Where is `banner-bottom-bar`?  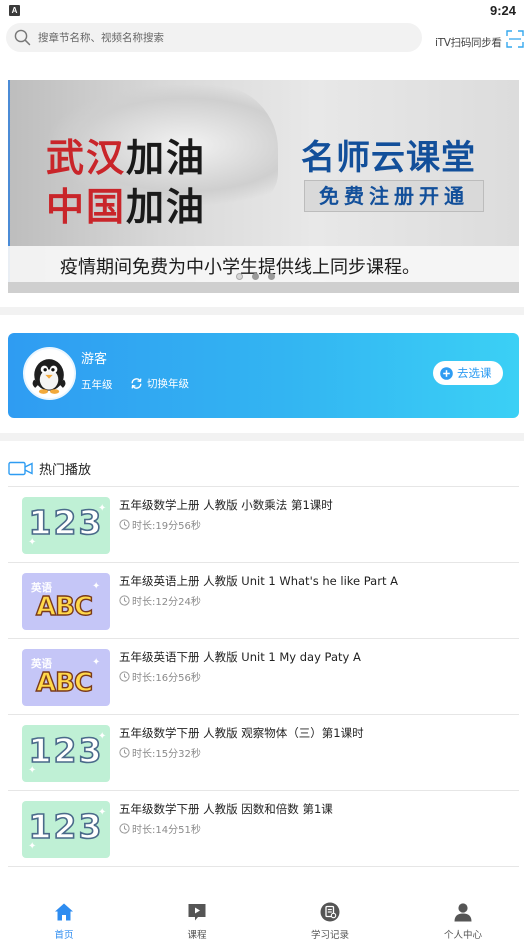 banner-bottom-bar is located at coordinates (263, 287).